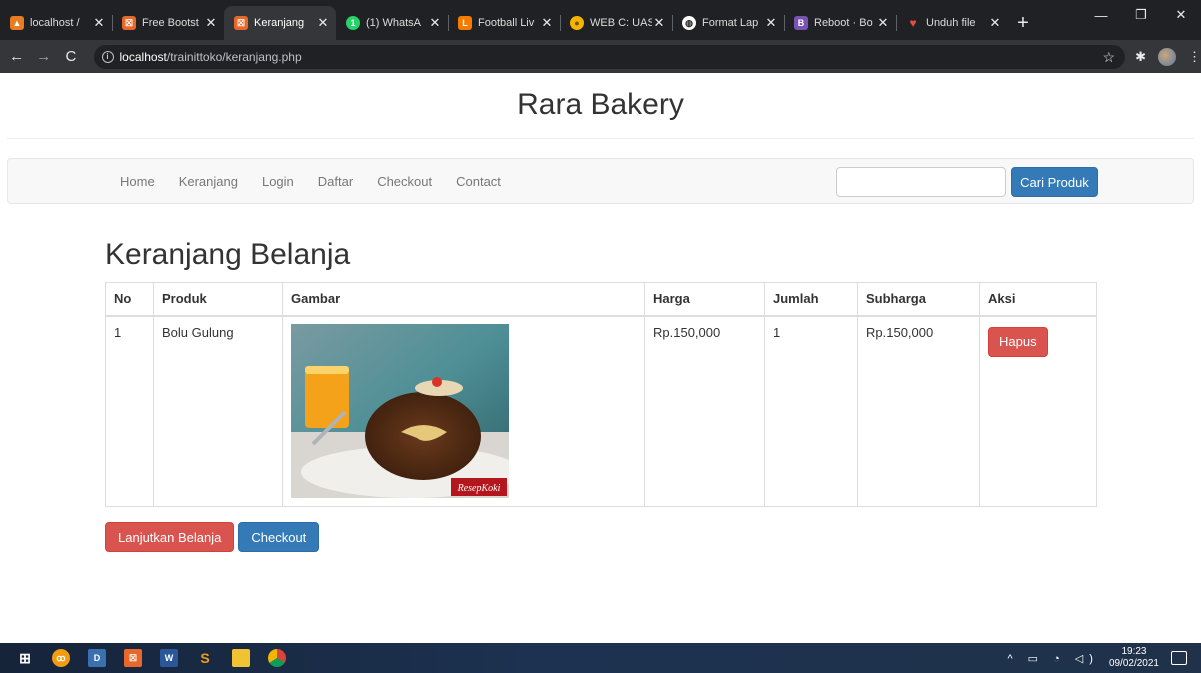 This screenshot has width=1201, height=673. I want to click on system-tray: ^ ▭ ◔ ◁) 19:23 09/02/2021, so click(1104, 658).